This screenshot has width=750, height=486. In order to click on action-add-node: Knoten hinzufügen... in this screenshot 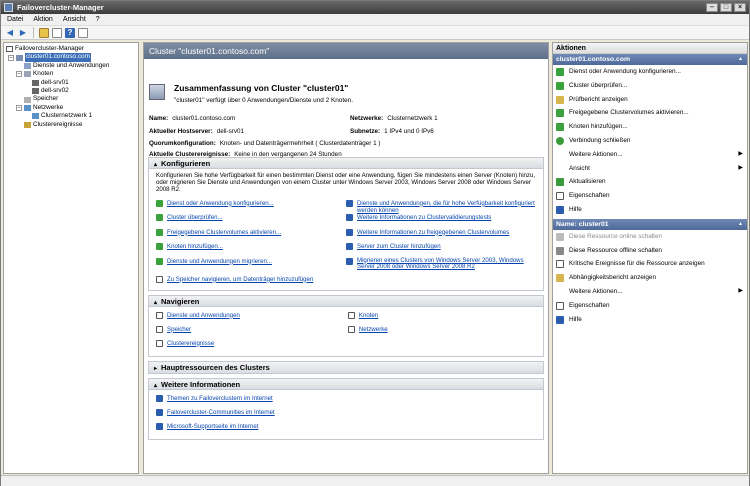, I will do `click(650, 127)`.